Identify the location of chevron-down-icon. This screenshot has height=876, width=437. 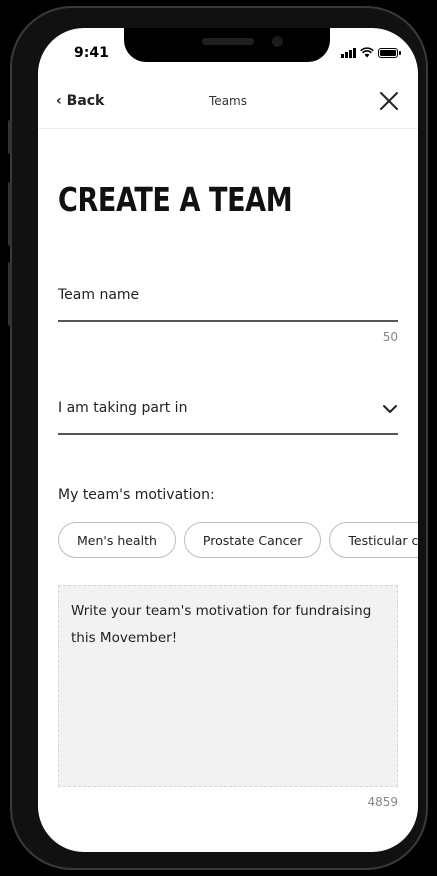
(390, 409).